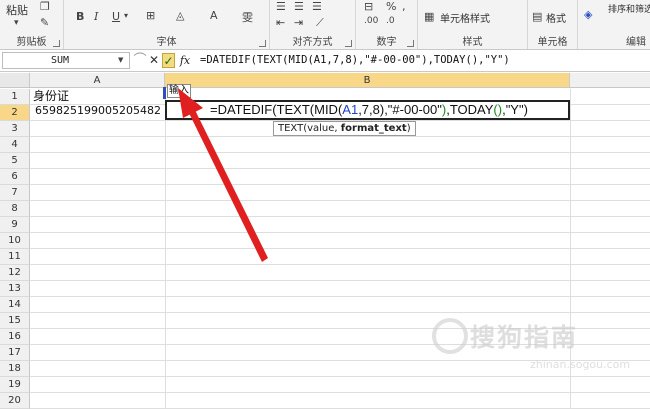 The height and width of the screenshot is (409, 650). Describe the element at coordinates (498, 109) in the screenshot. I see `formula-paren: ()` at that location.